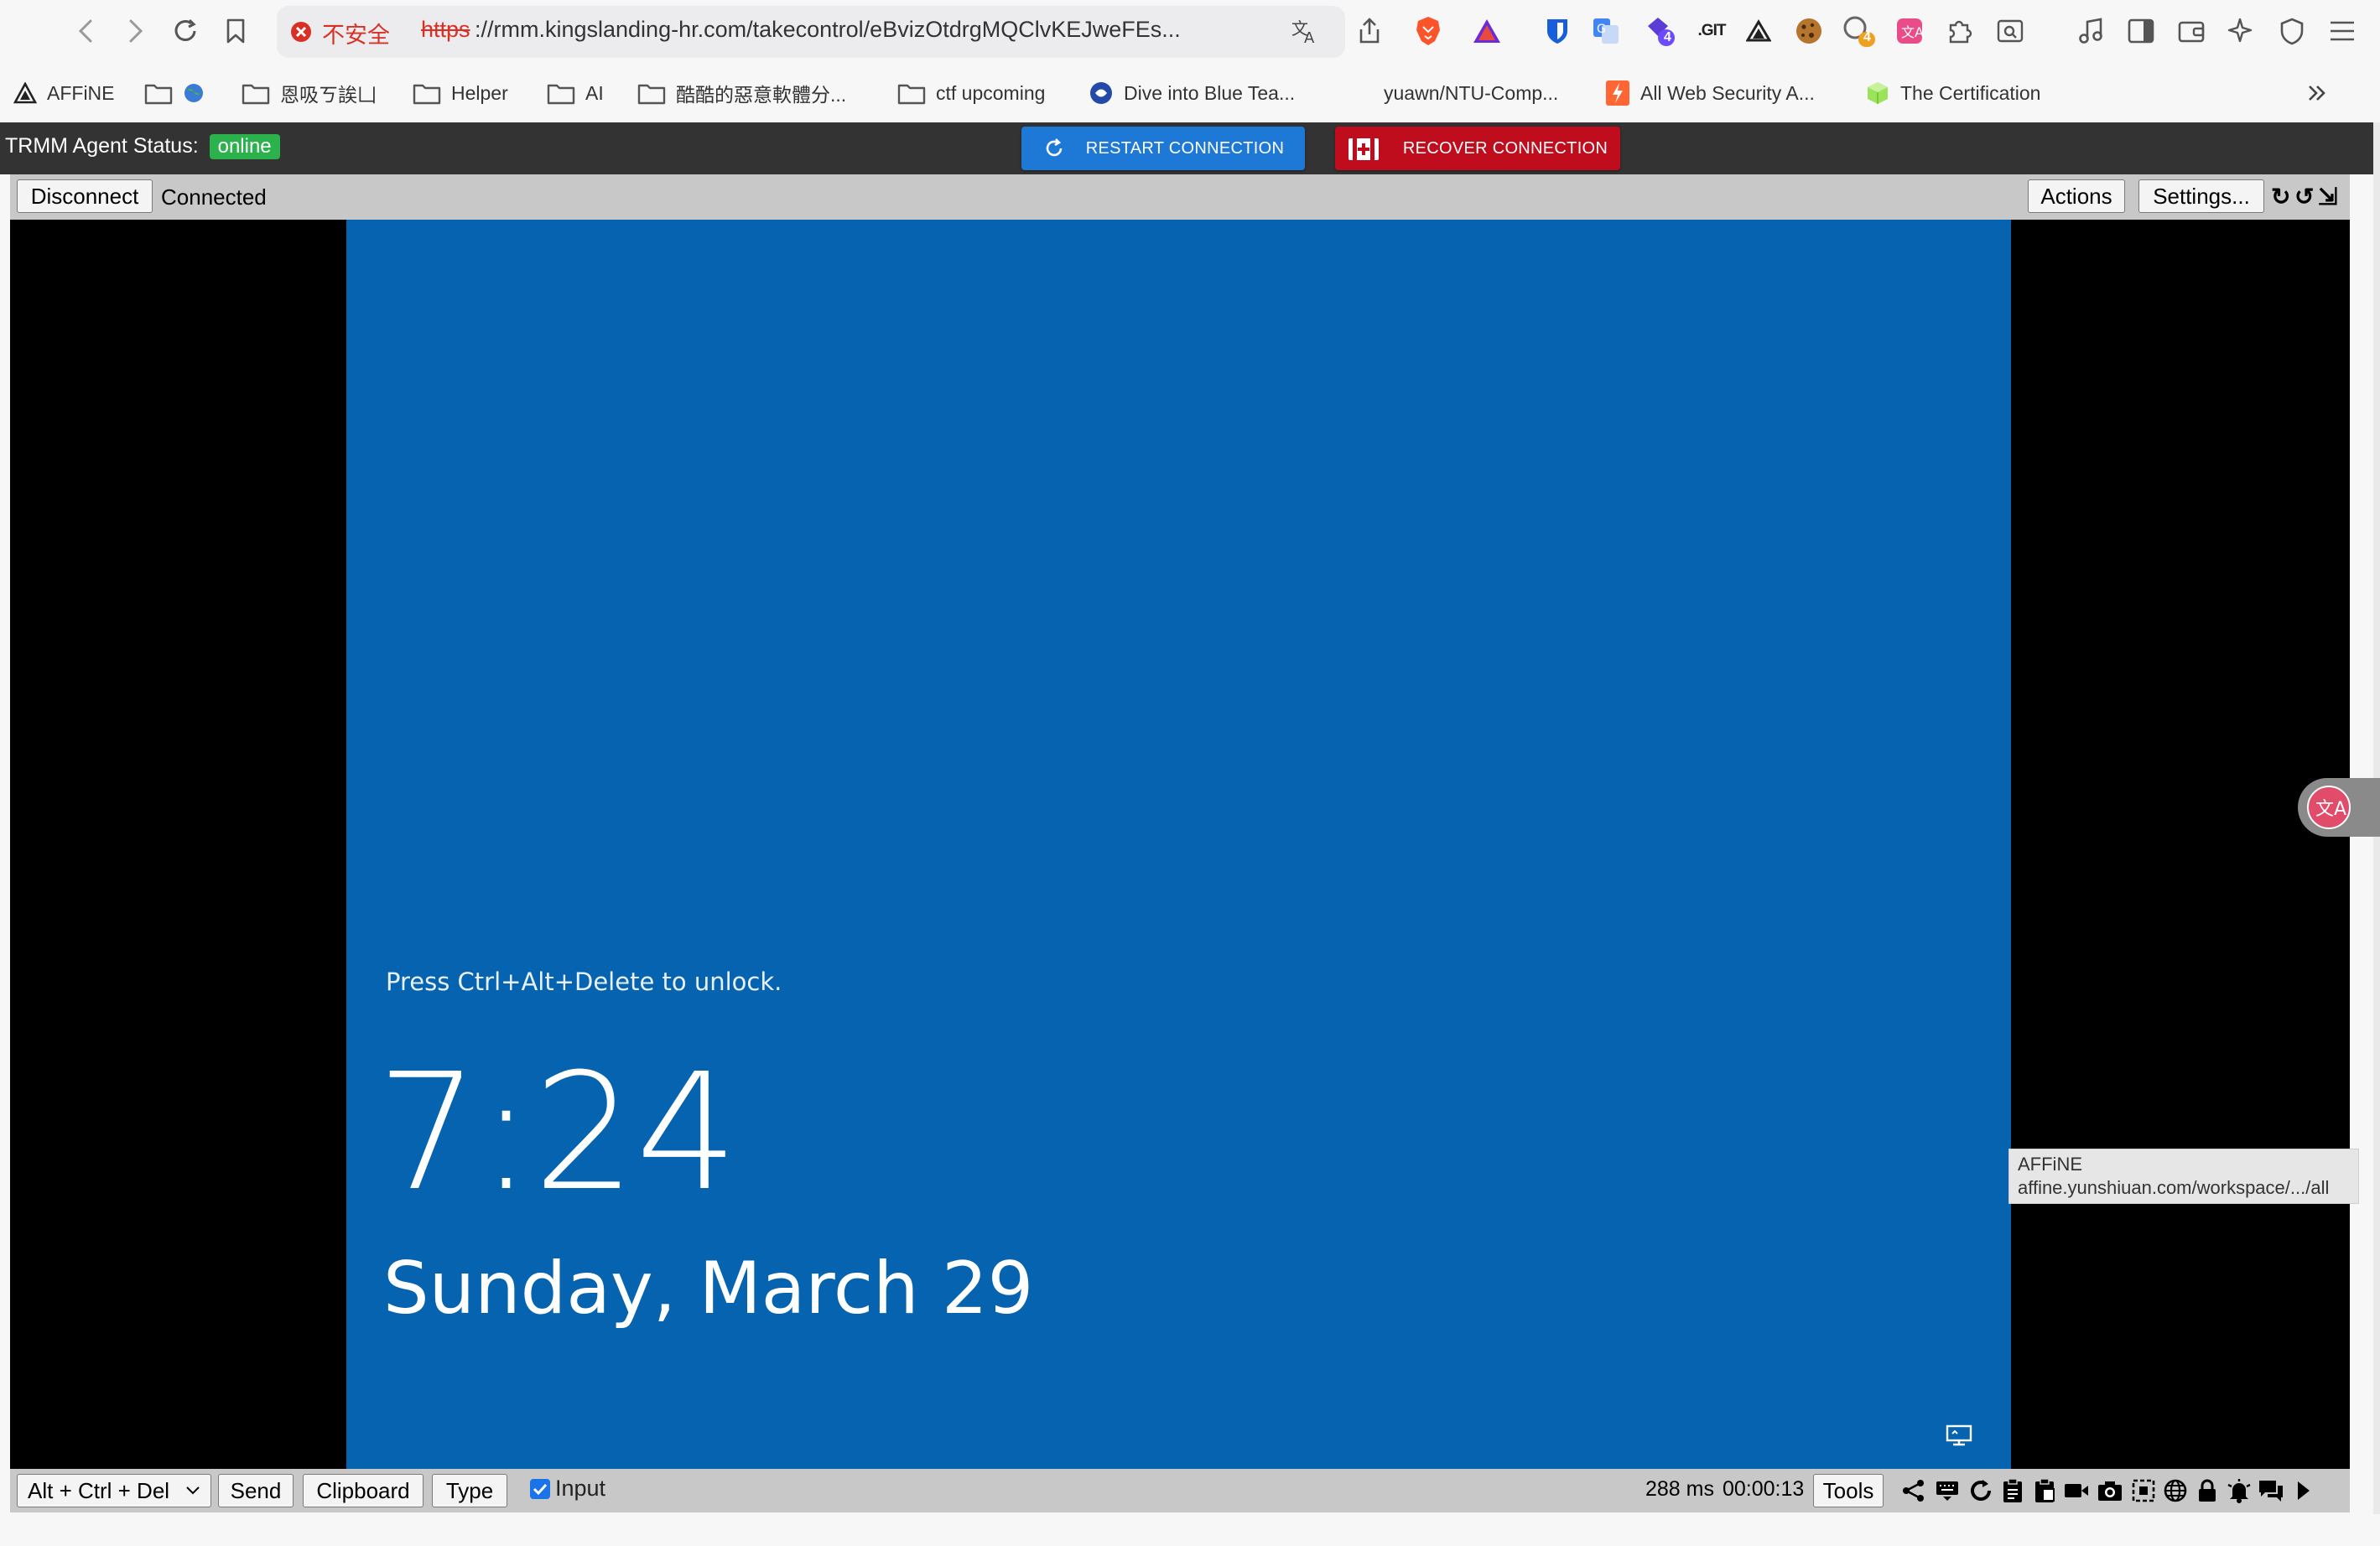  Describe the element at coordinates (2076, 1490) in the screenshot. I see `record-video-button` at that location.